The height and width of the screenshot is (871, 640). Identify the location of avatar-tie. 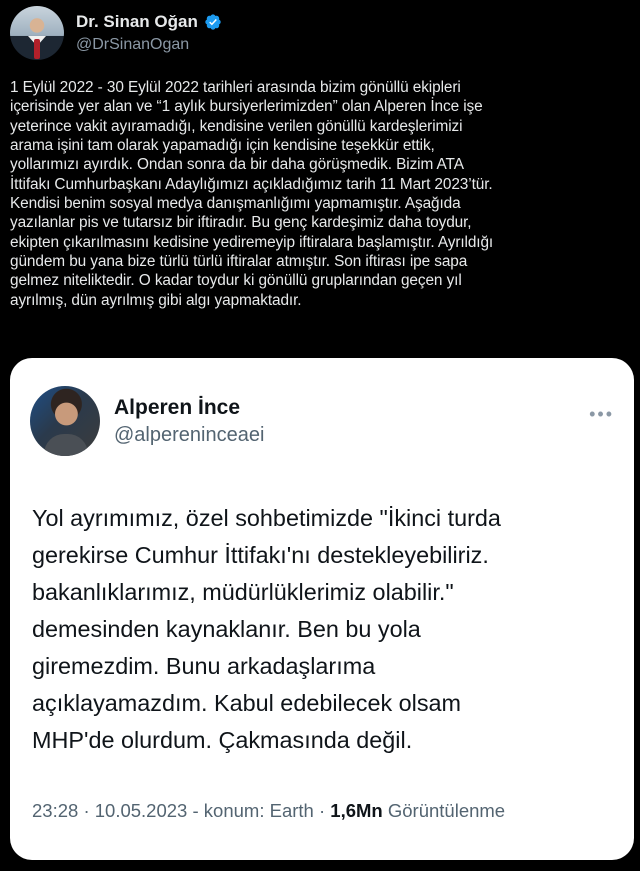
(37, 49).